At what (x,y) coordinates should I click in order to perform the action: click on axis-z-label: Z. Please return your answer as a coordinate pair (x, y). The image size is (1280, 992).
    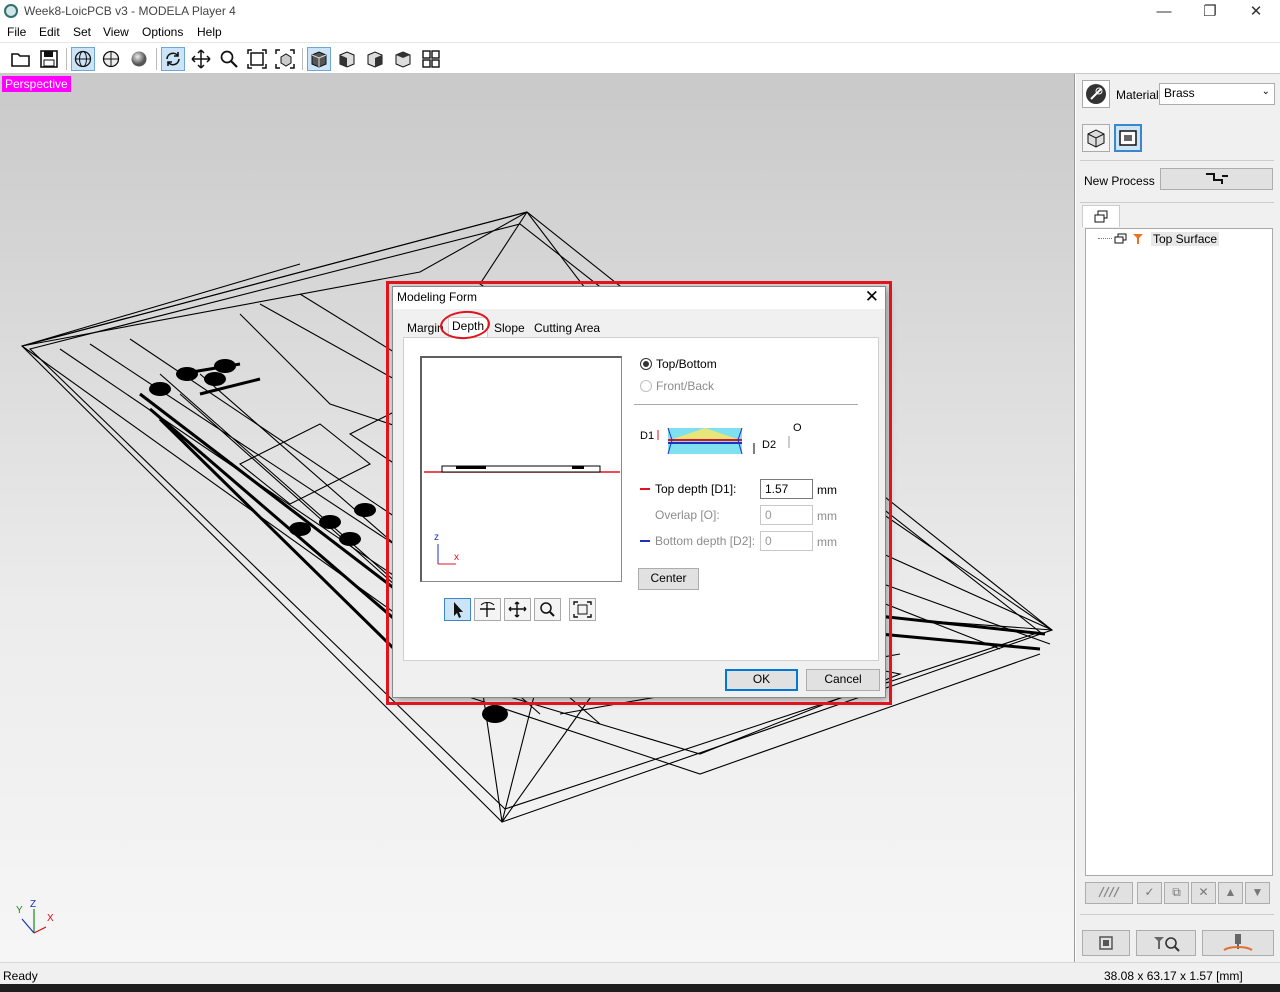
    Looking at the image, I should click on (33, 904).